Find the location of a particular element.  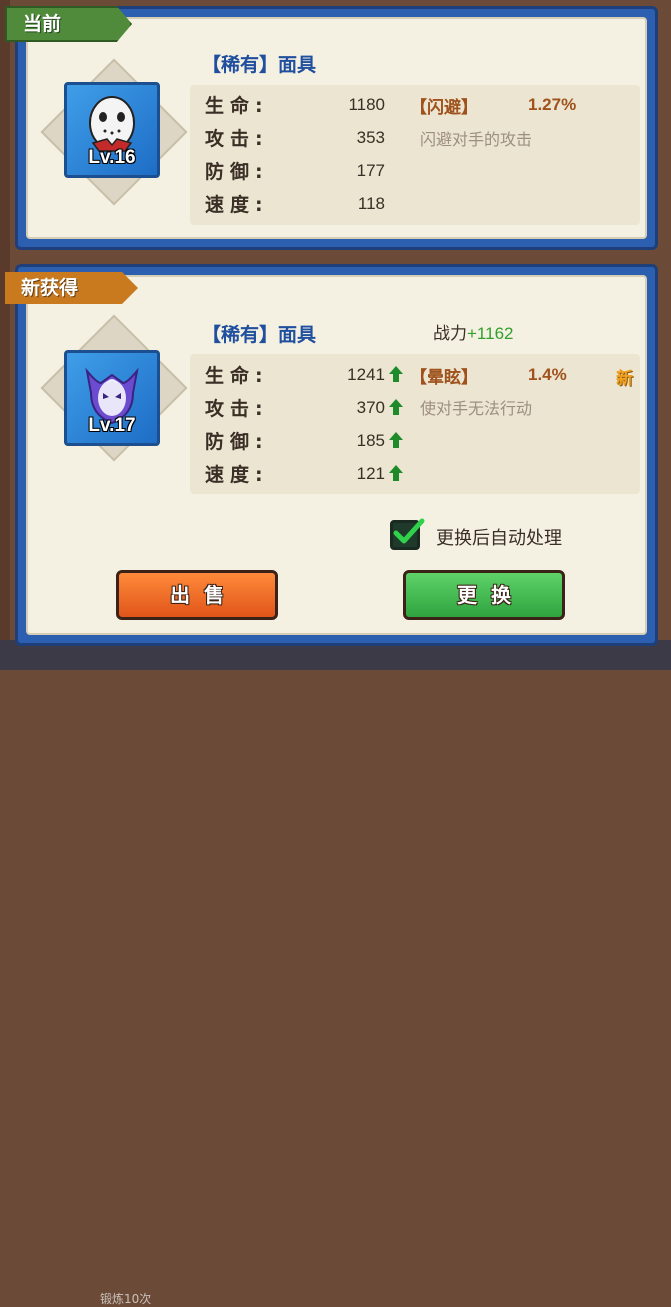

power-change: 战力+1162 is located at coordinates (473, 331).